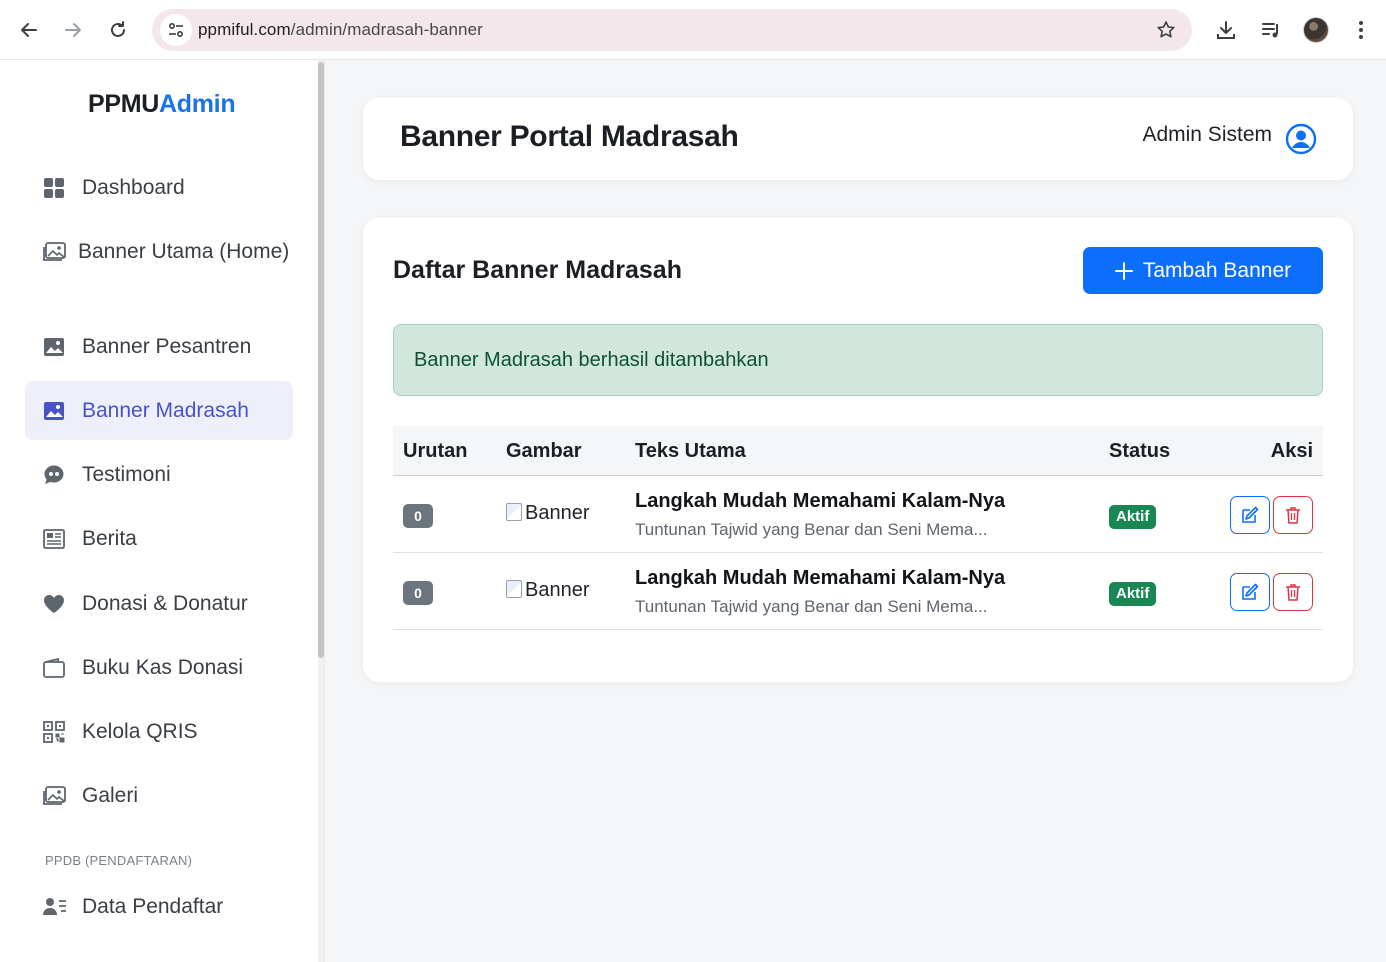  I want to click on download-icon, so click(1226, 30).